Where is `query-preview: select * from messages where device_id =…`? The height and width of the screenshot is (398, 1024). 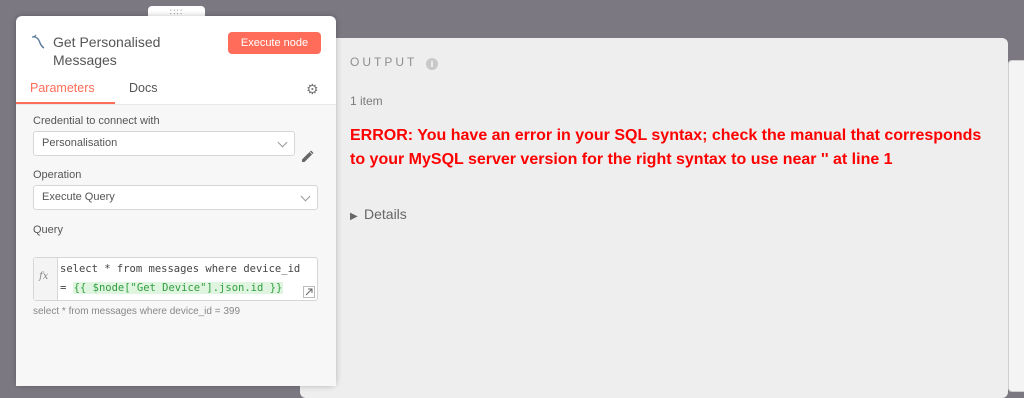 query-preview: select * from messages where device_id =… is located at coordinates (137, 311).